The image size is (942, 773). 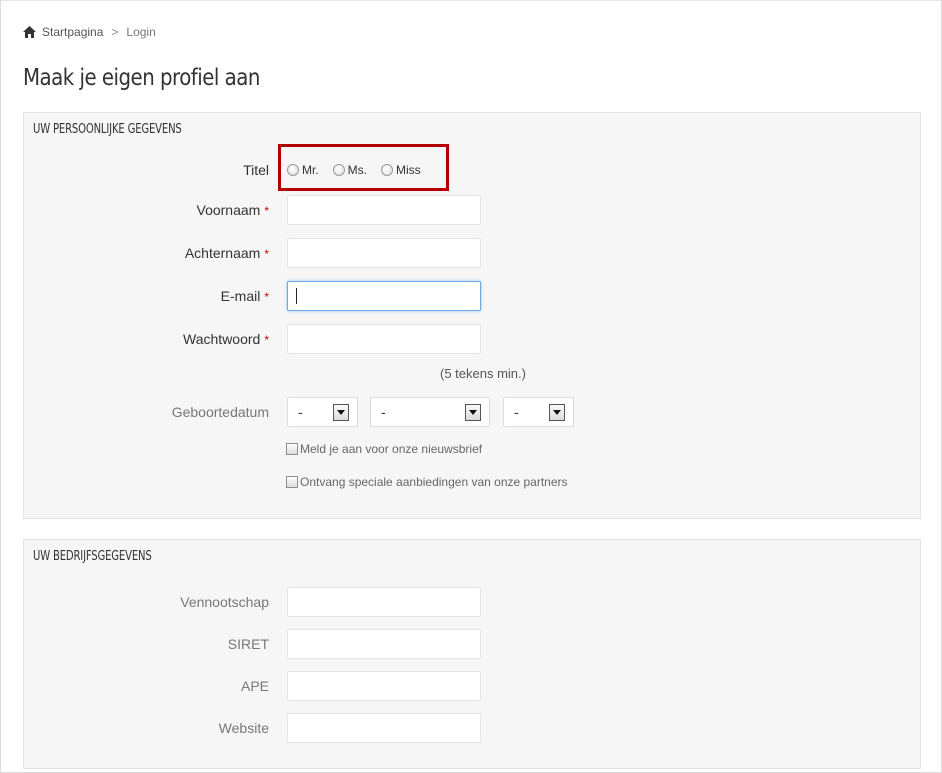 I want to click on newsletter-label: Meld je aan voor onze nieuwsbrief, so click(x=391, y=449).